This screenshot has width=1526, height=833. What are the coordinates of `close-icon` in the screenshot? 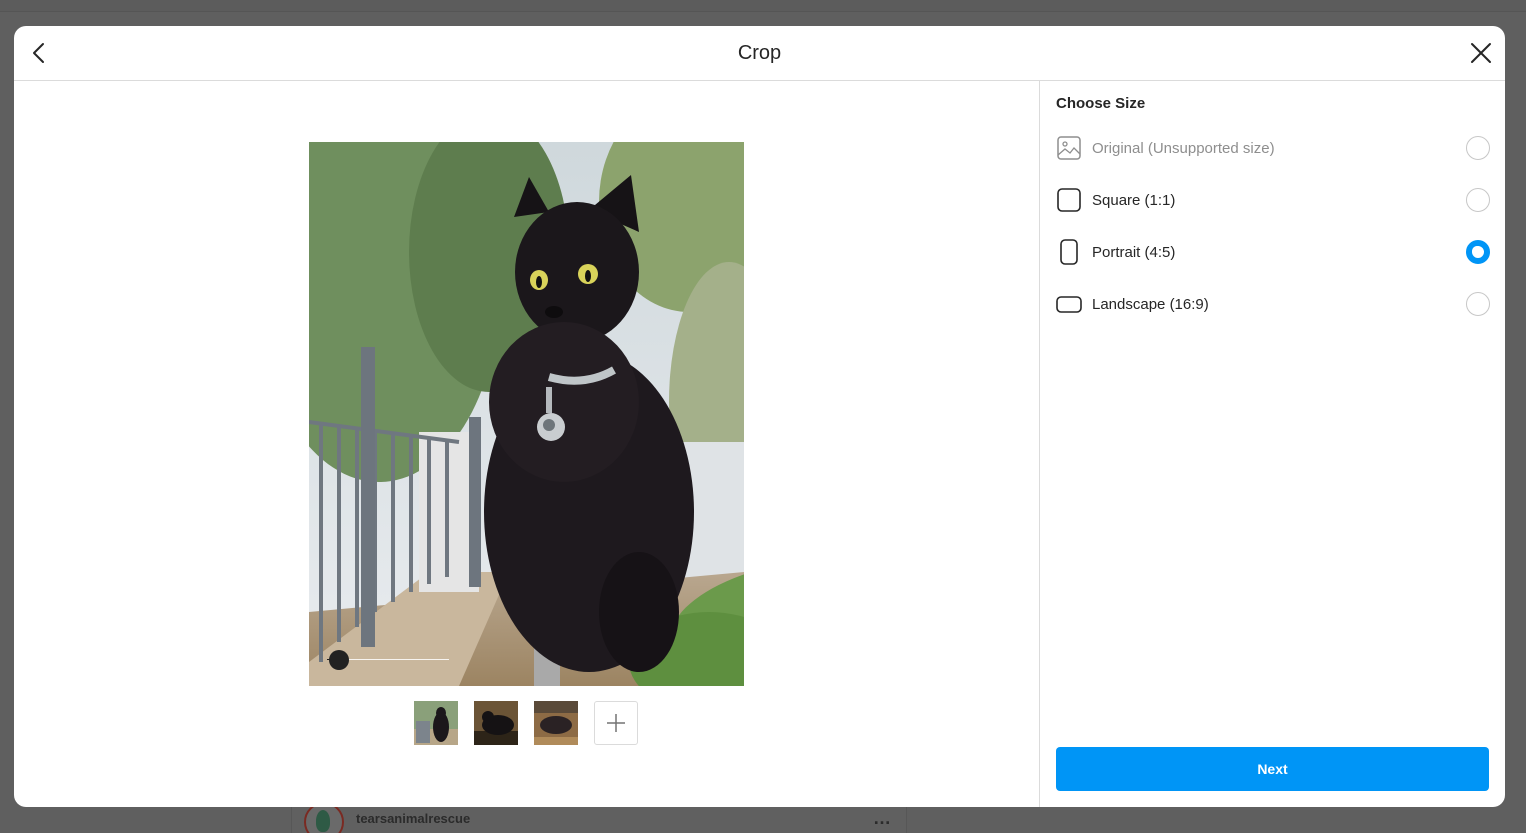 It's located at (1481, 53).